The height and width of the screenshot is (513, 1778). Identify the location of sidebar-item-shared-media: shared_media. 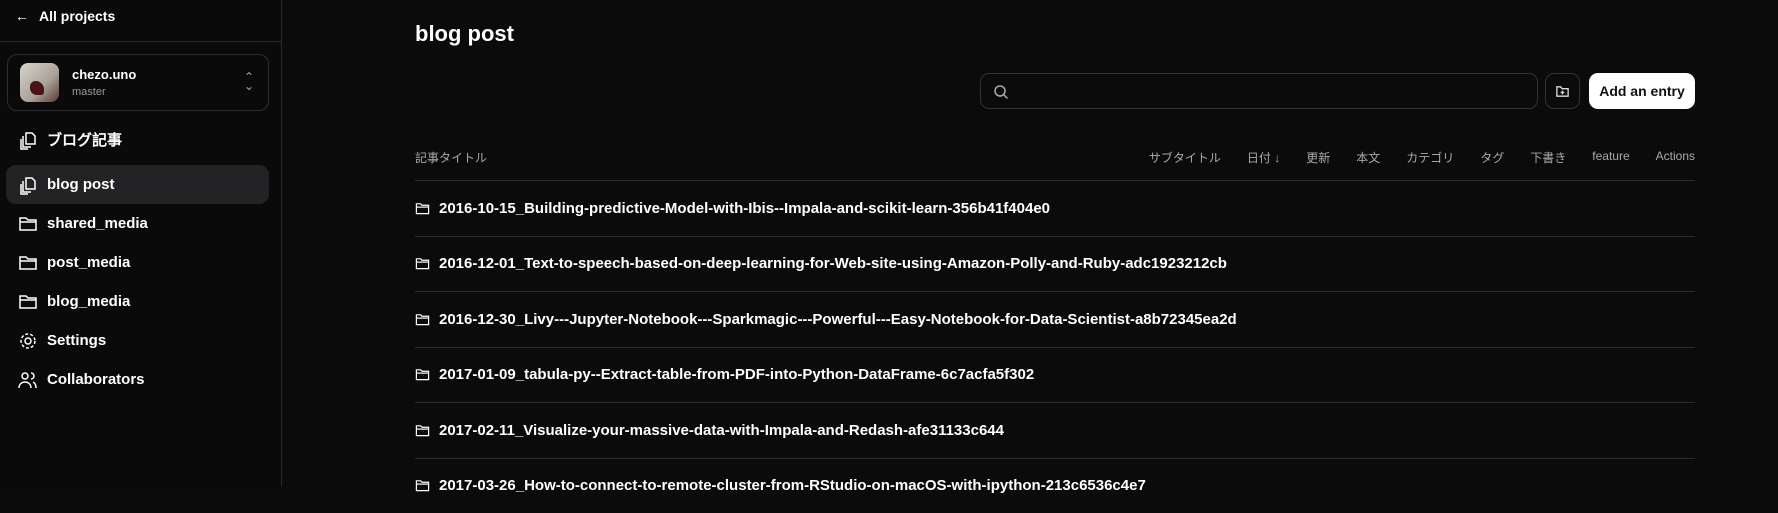
(137, 223).